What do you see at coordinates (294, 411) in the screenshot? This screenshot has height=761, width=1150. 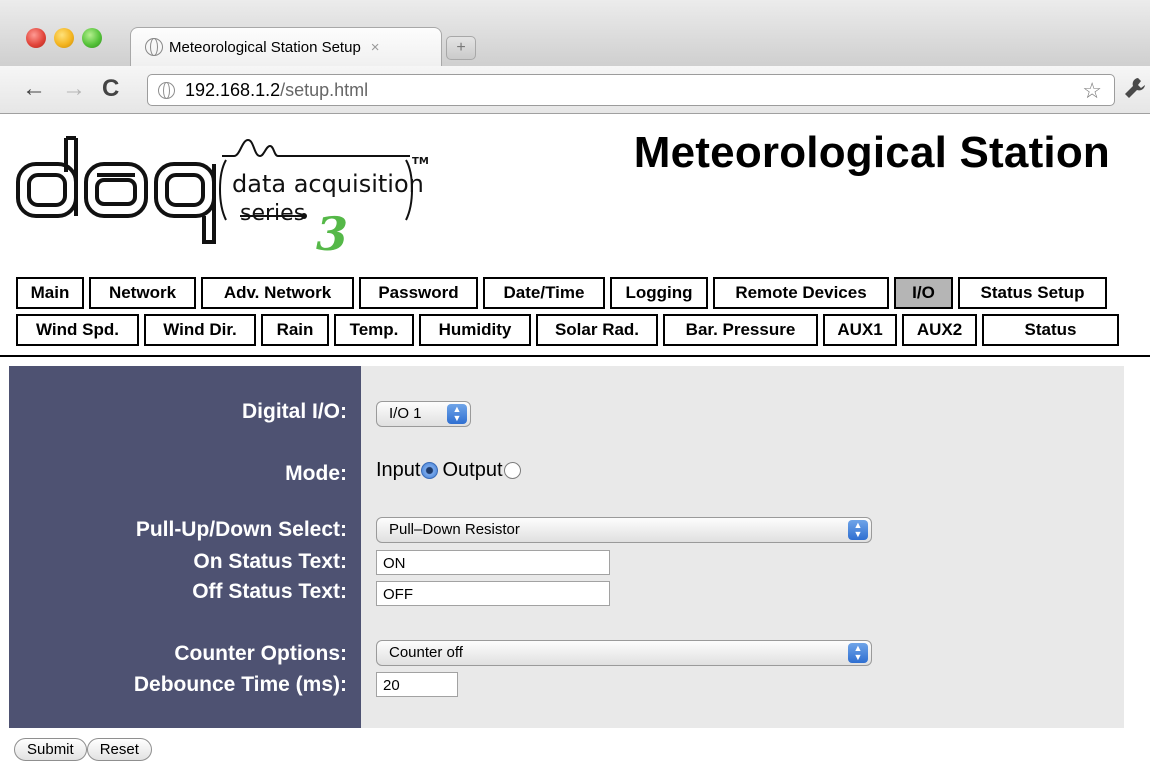 I see `digital-io-label: Digital I/O:` at bounding box center [294, 411].